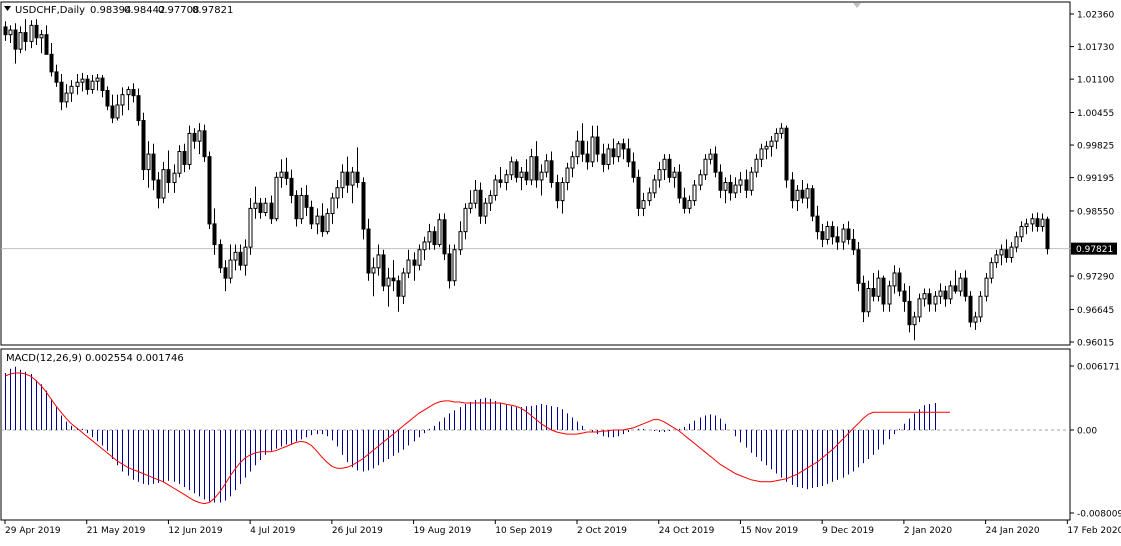 The height and width of the screenshot is (546, 1121). Describe the element at coordinates (848, 531) in the screenshot. I see `time-tick-label: 9 Dec 2019` at that location.